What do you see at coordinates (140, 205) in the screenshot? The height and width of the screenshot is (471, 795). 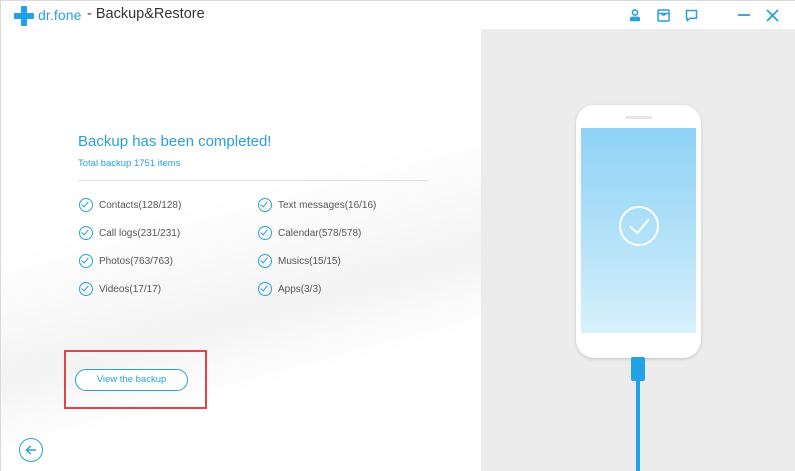 I see `result-item-label: Contacts(128/128)` at bounding box center [140, 205].